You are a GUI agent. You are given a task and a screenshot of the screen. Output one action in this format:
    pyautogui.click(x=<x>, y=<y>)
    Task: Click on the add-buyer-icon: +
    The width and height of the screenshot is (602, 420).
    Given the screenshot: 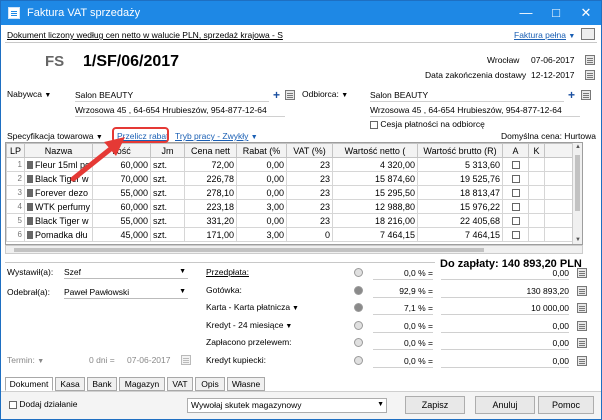 What is the action you would take?
    pyautogui.click(x=276, y=95)
    